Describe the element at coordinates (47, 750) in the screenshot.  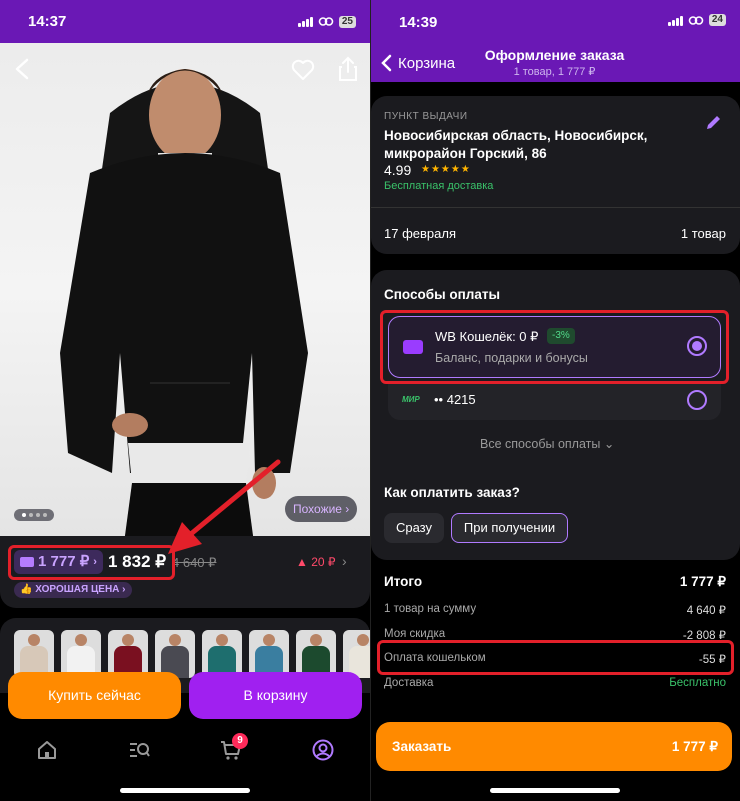
I see `home-icon` at that location.